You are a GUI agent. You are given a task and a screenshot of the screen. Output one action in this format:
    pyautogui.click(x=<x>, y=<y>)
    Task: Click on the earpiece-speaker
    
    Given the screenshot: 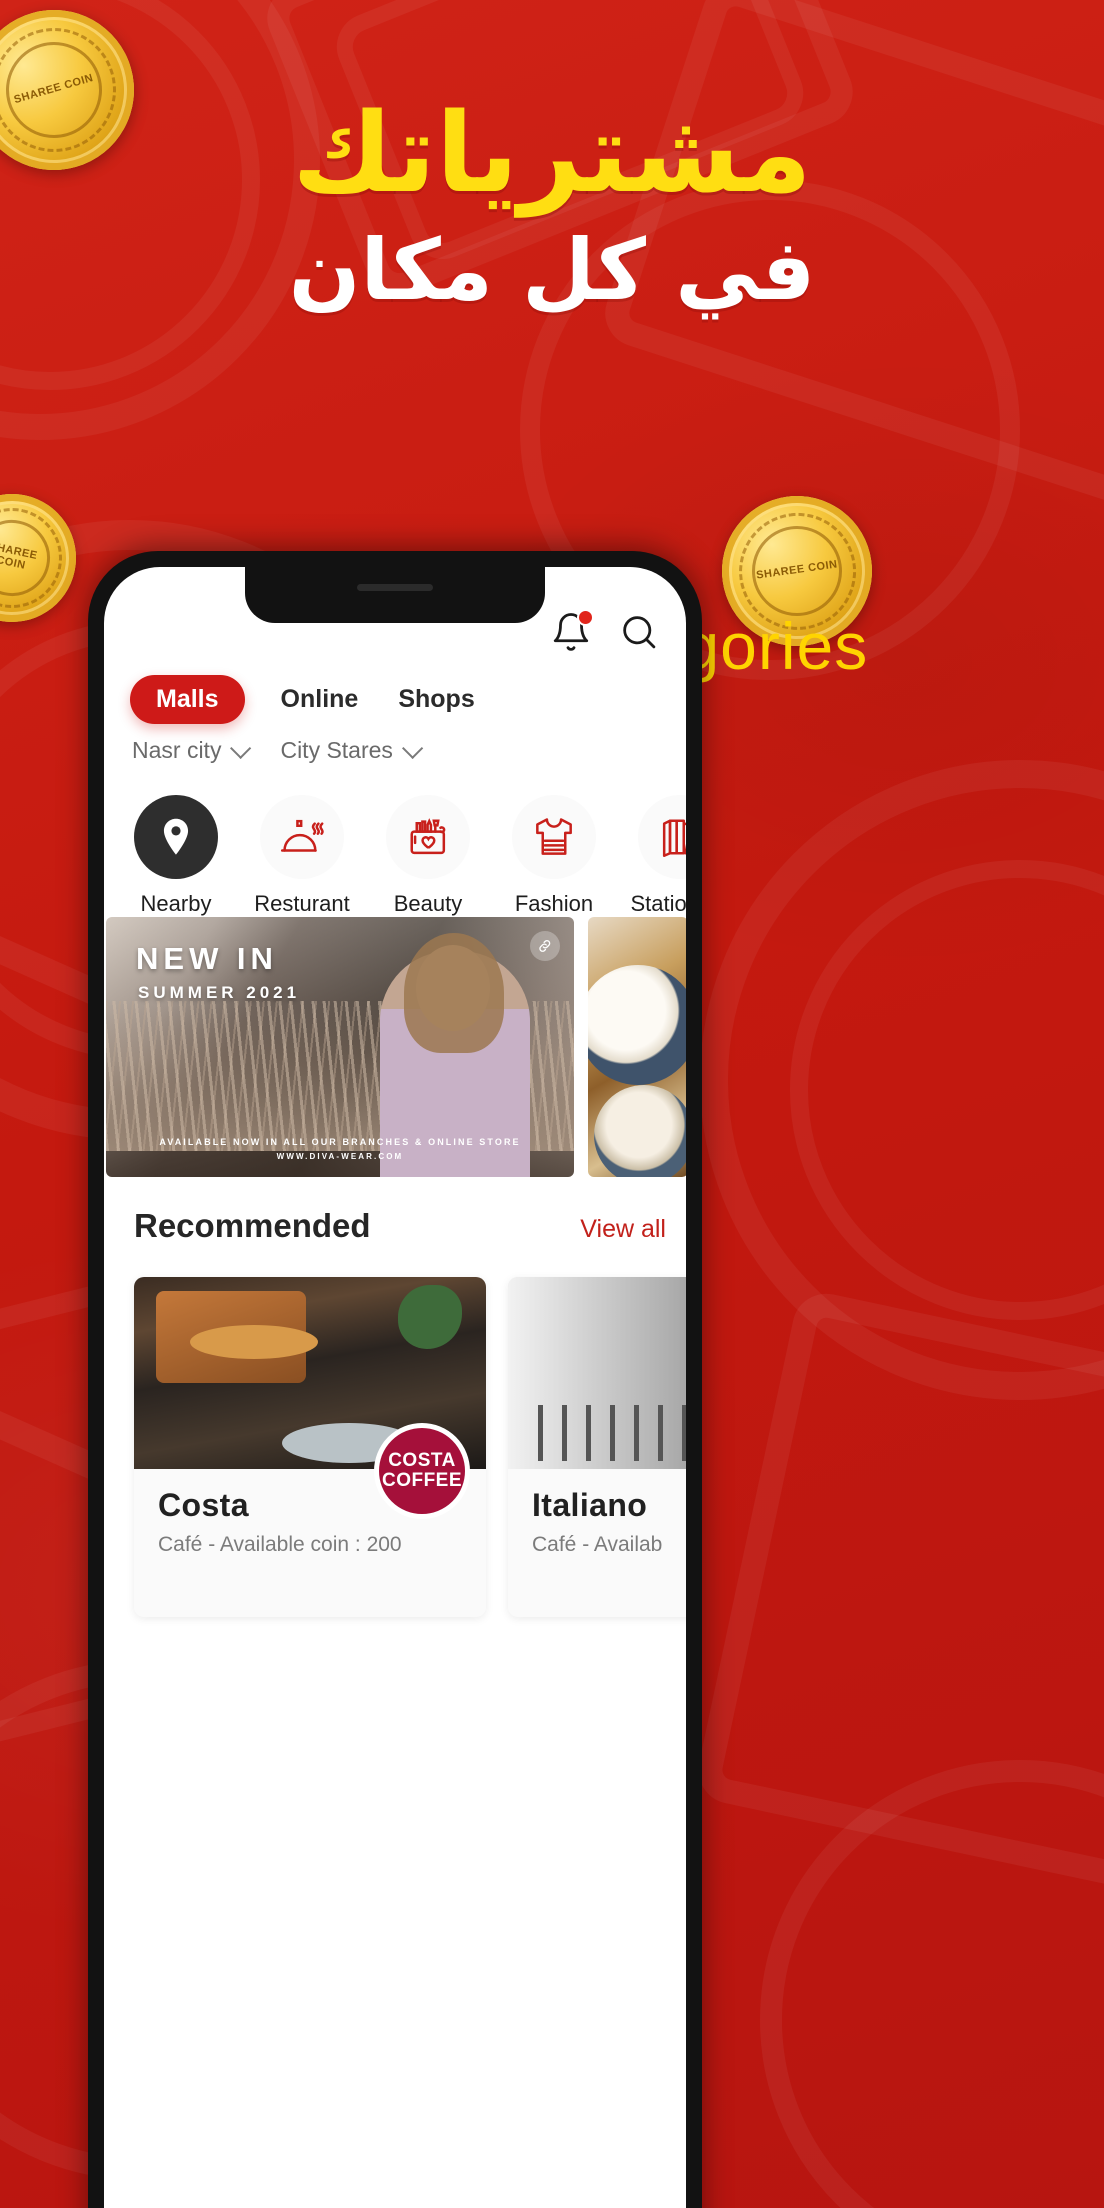 What is the action you would take?
    pyautogui.click(x=395, y=587)
    